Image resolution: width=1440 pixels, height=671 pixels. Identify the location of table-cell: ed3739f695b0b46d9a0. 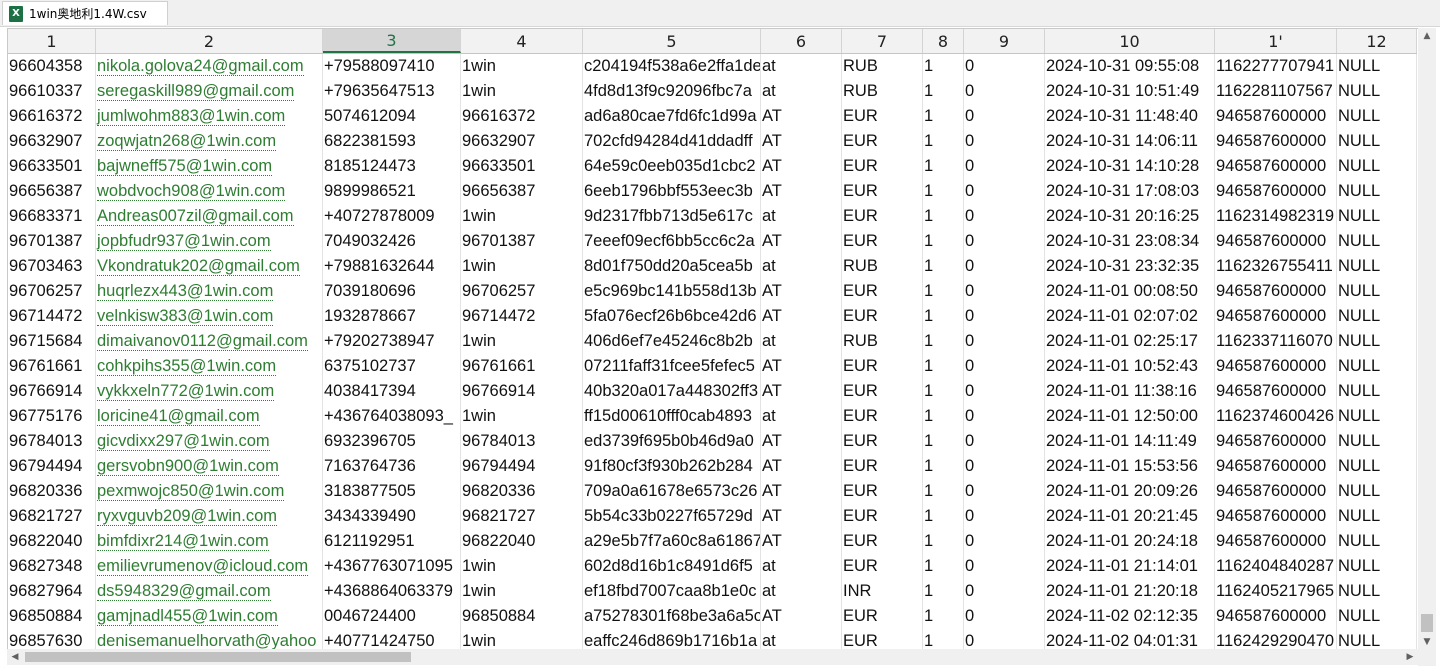
(672, 441).